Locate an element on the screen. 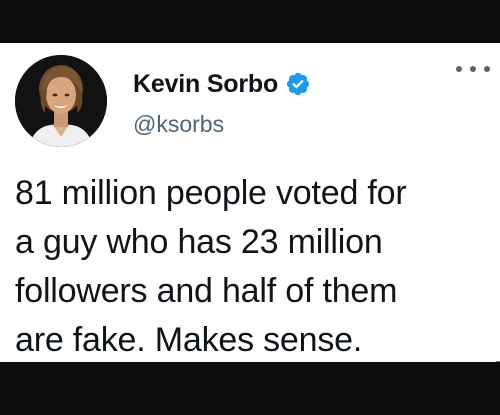  tweet-text-line: are fake. Makes sense. is located at coordinates (189, 340).